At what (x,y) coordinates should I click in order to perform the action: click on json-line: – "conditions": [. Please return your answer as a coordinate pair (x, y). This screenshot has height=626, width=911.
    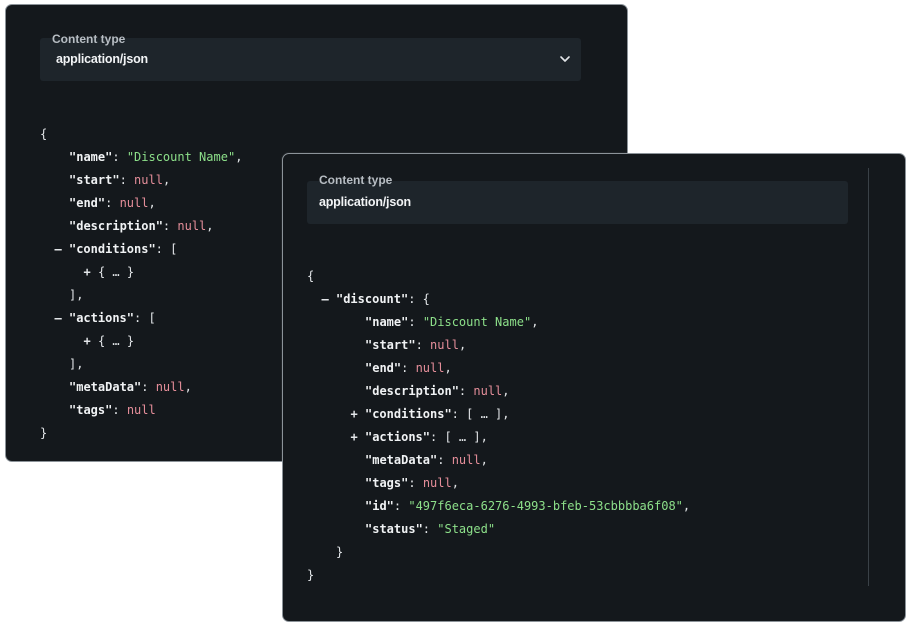
    Looking at the image, I should click on (141, 249).